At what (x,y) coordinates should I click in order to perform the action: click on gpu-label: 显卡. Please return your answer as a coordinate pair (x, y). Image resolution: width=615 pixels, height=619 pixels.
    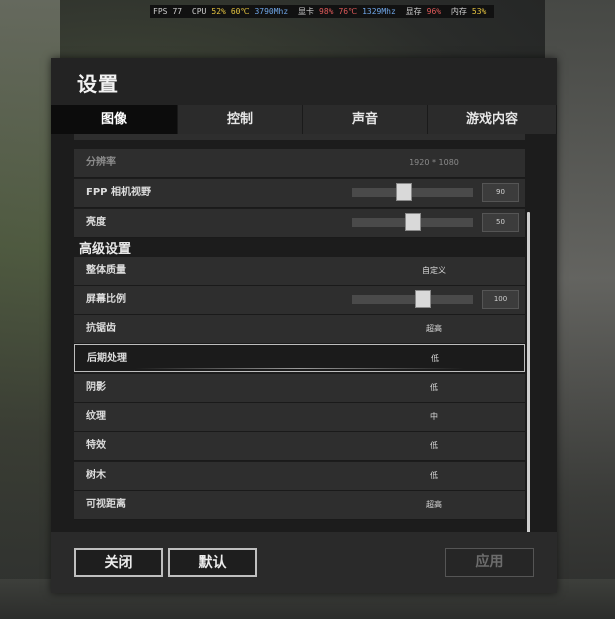
    Looking at the image, I should click on (306, 11).